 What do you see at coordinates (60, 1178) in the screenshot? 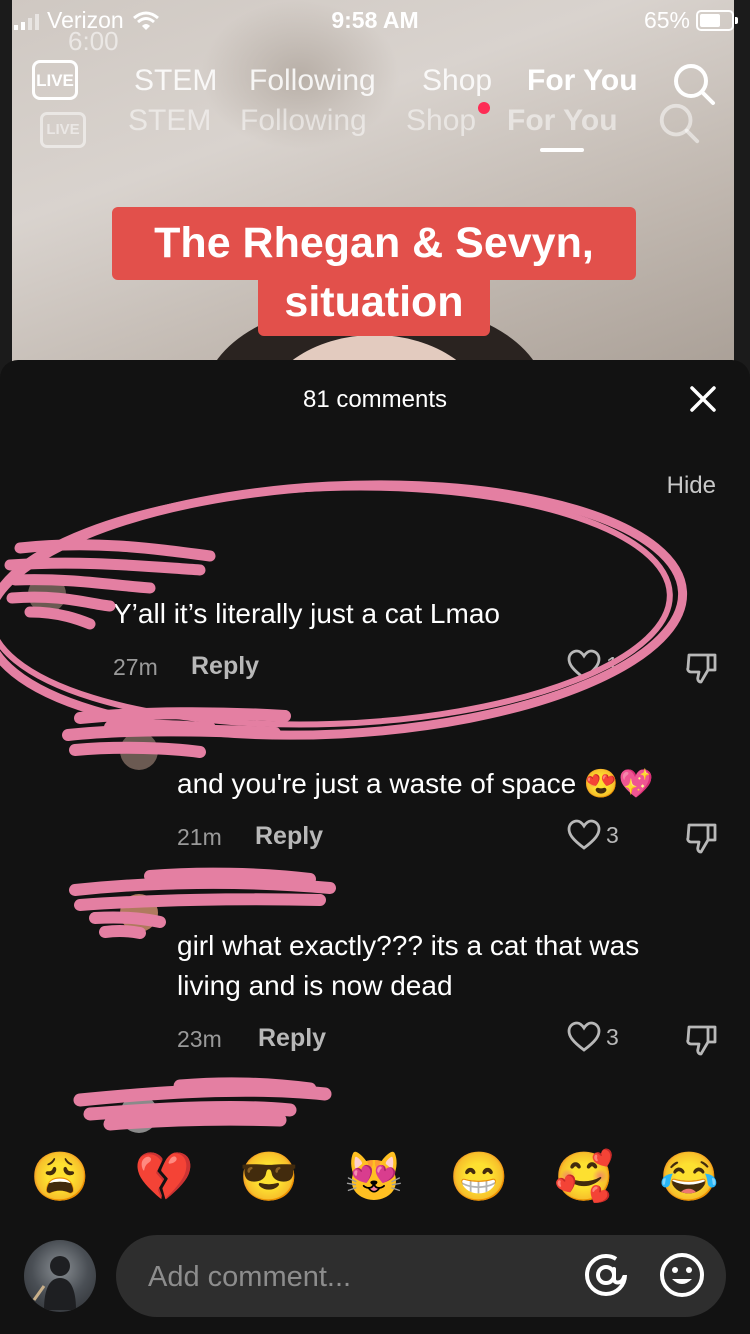
I see `emoji-weary: 😩` at bounding box center [60, 1178].